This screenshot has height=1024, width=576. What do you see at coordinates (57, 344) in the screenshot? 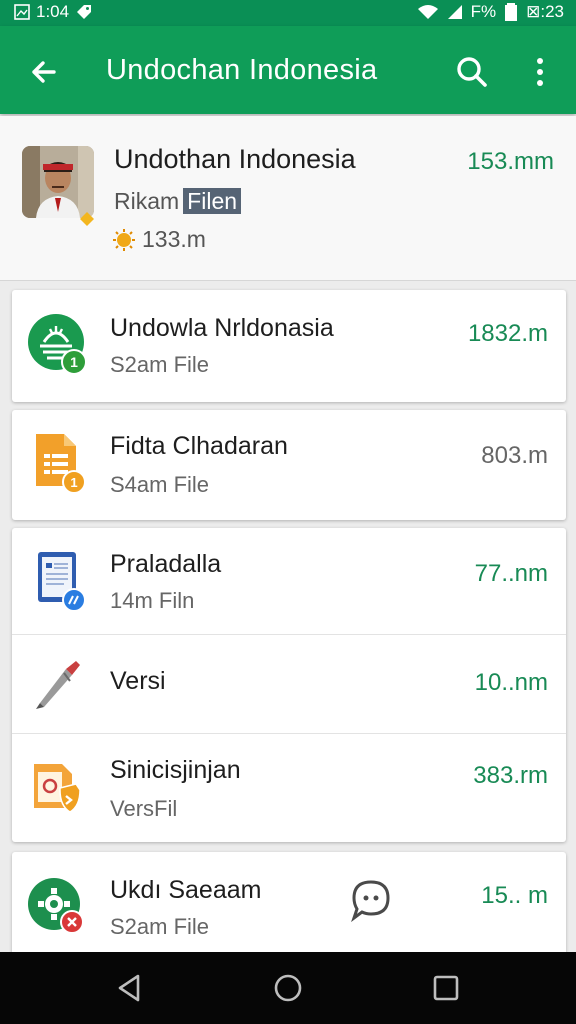
I see `green-logo-icon: 1` at bounding box center [57, 344].